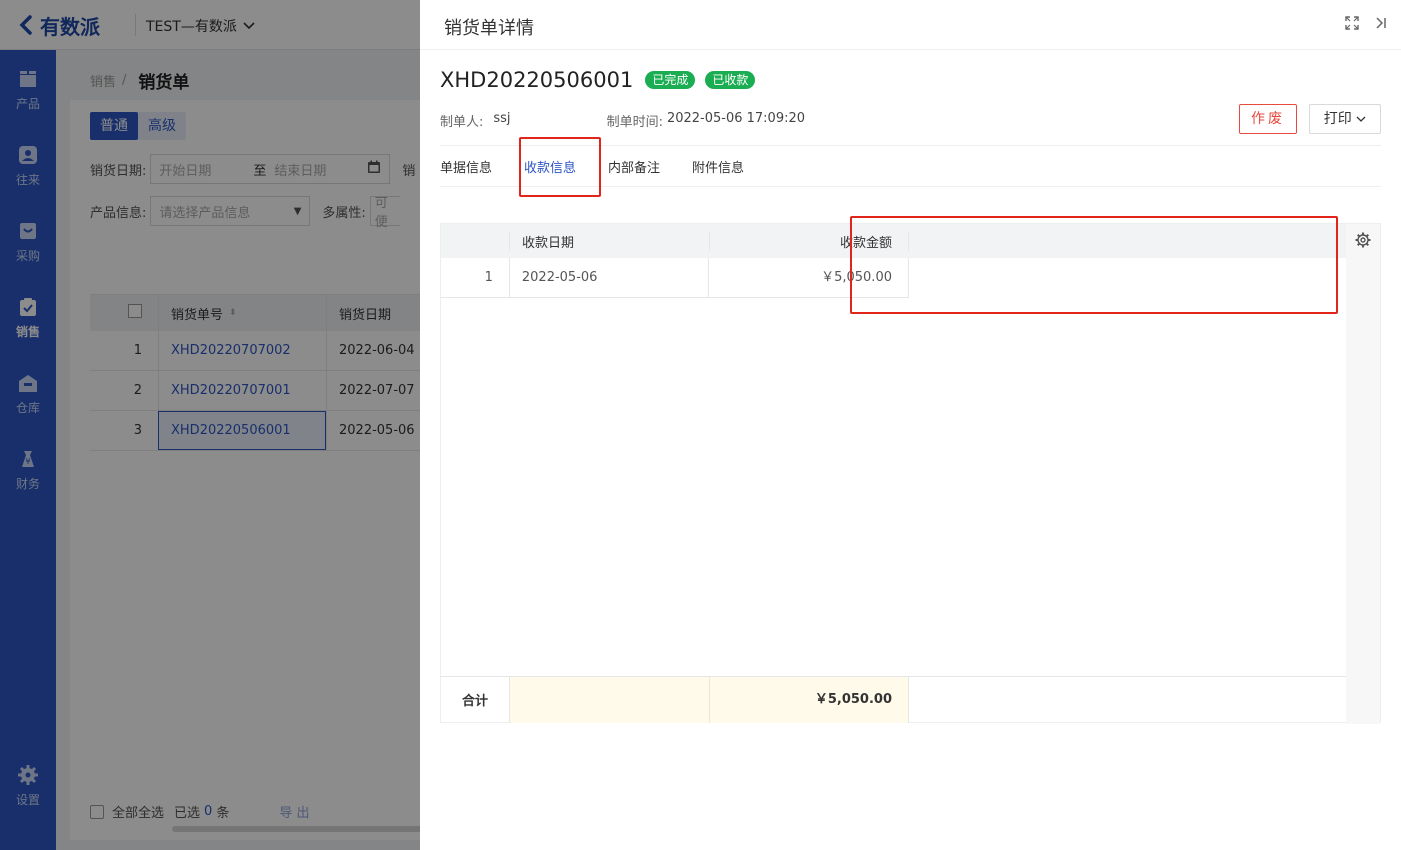  What do you see at coordinates (1094, 265) in the screenshot?
I see `highlight-box-grid` at bounding box center [1094, 265].